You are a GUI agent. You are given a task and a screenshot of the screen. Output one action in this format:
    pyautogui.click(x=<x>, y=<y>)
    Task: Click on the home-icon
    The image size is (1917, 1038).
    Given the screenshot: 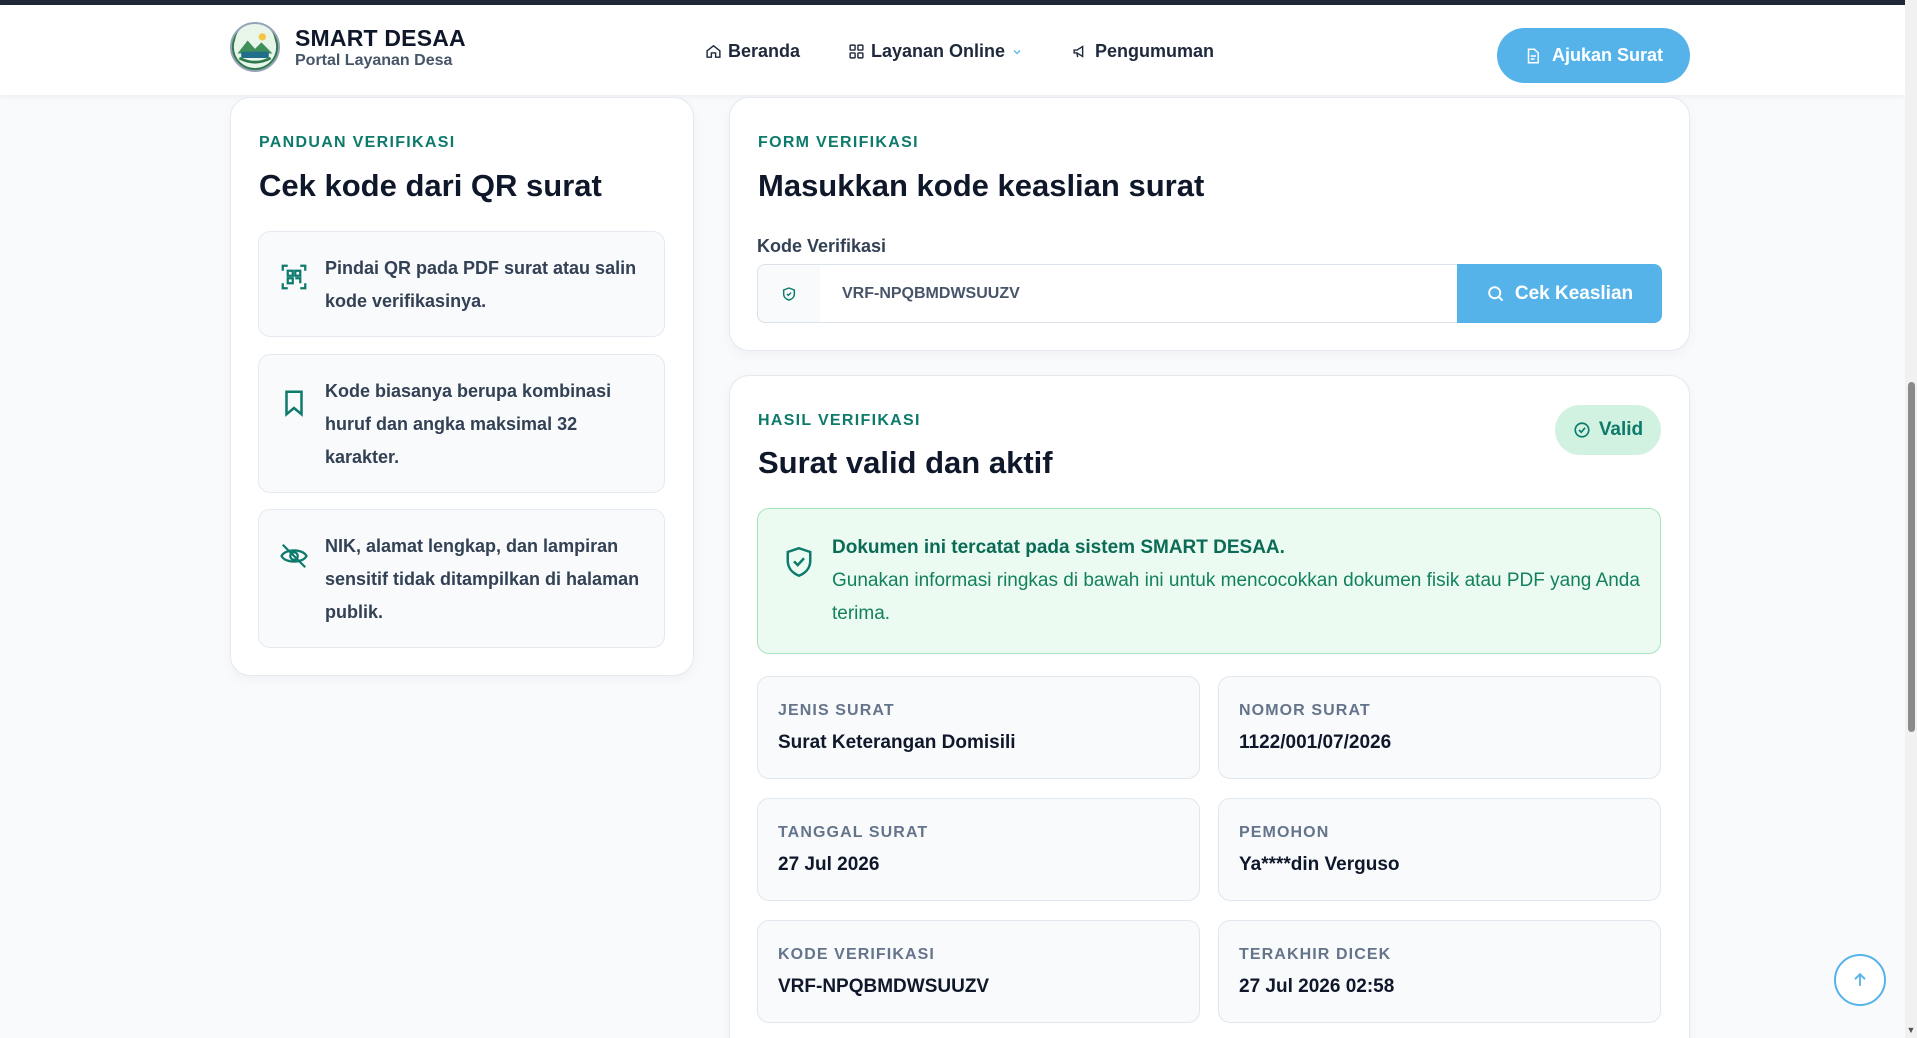 What is the action you would take?
    pyautogui.click(x=713, y=51)
    